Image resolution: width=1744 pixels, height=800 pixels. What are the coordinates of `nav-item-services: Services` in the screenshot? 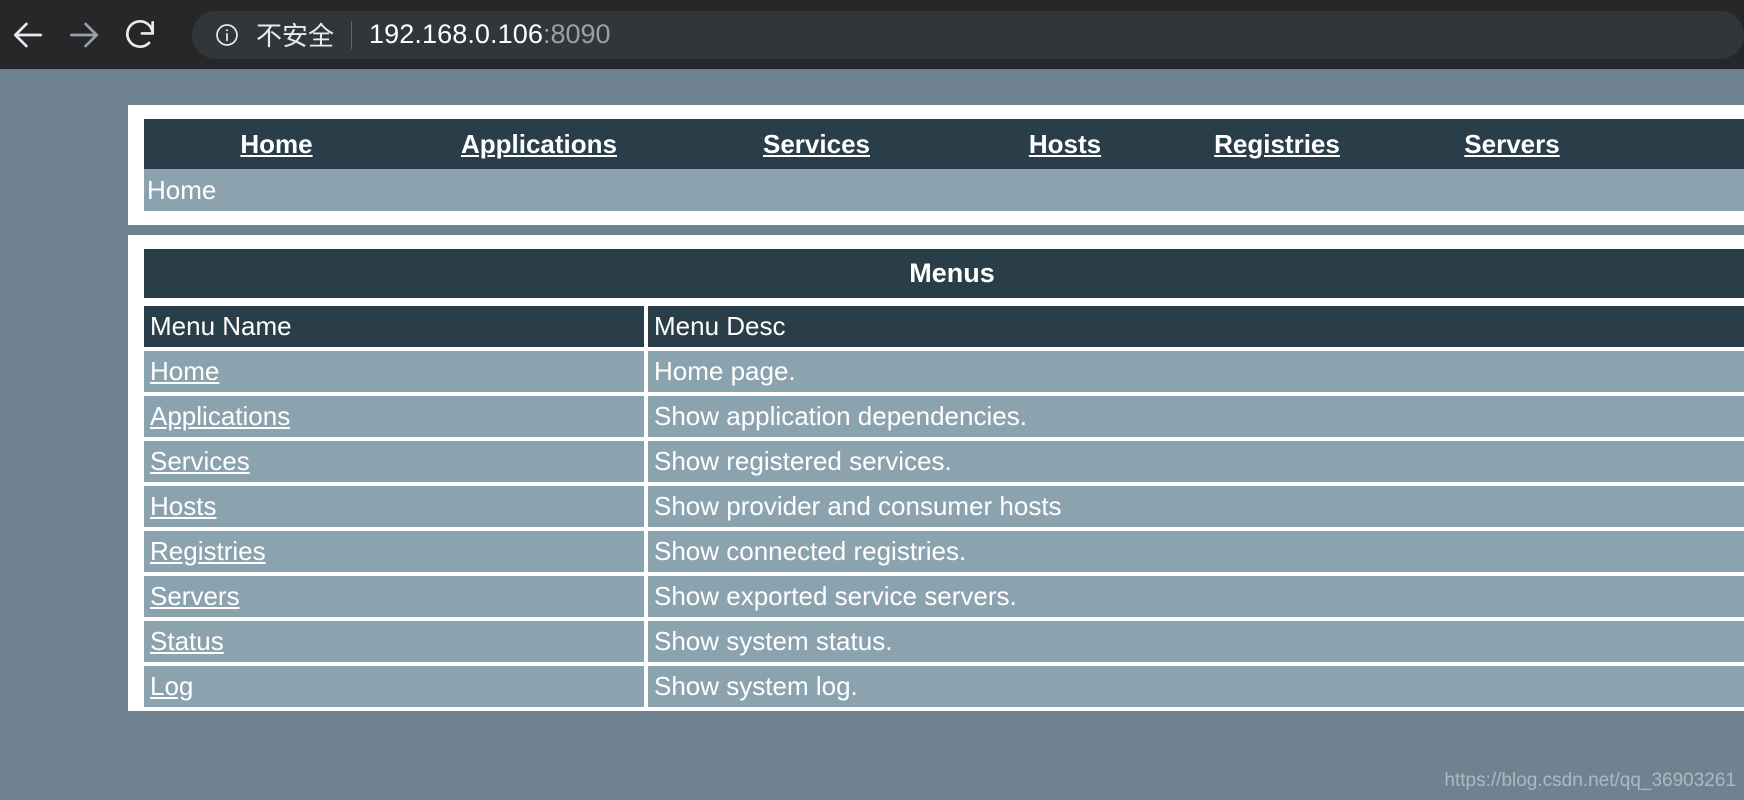 It's located at (816, 144).